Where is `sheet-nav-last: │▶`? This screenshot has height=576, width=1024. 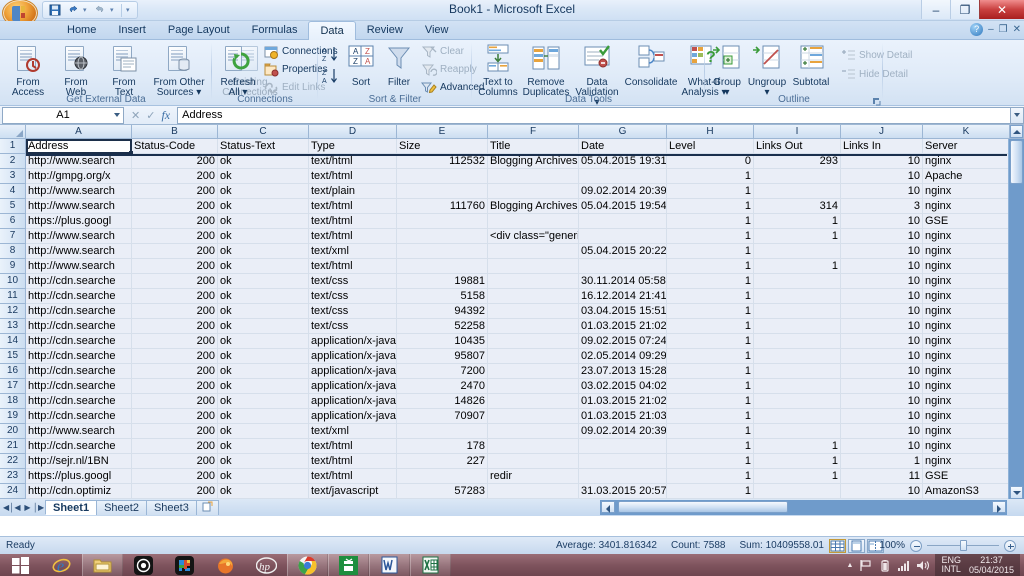
sheet-nav-last: │▶ is located at coordinates (38, 507).